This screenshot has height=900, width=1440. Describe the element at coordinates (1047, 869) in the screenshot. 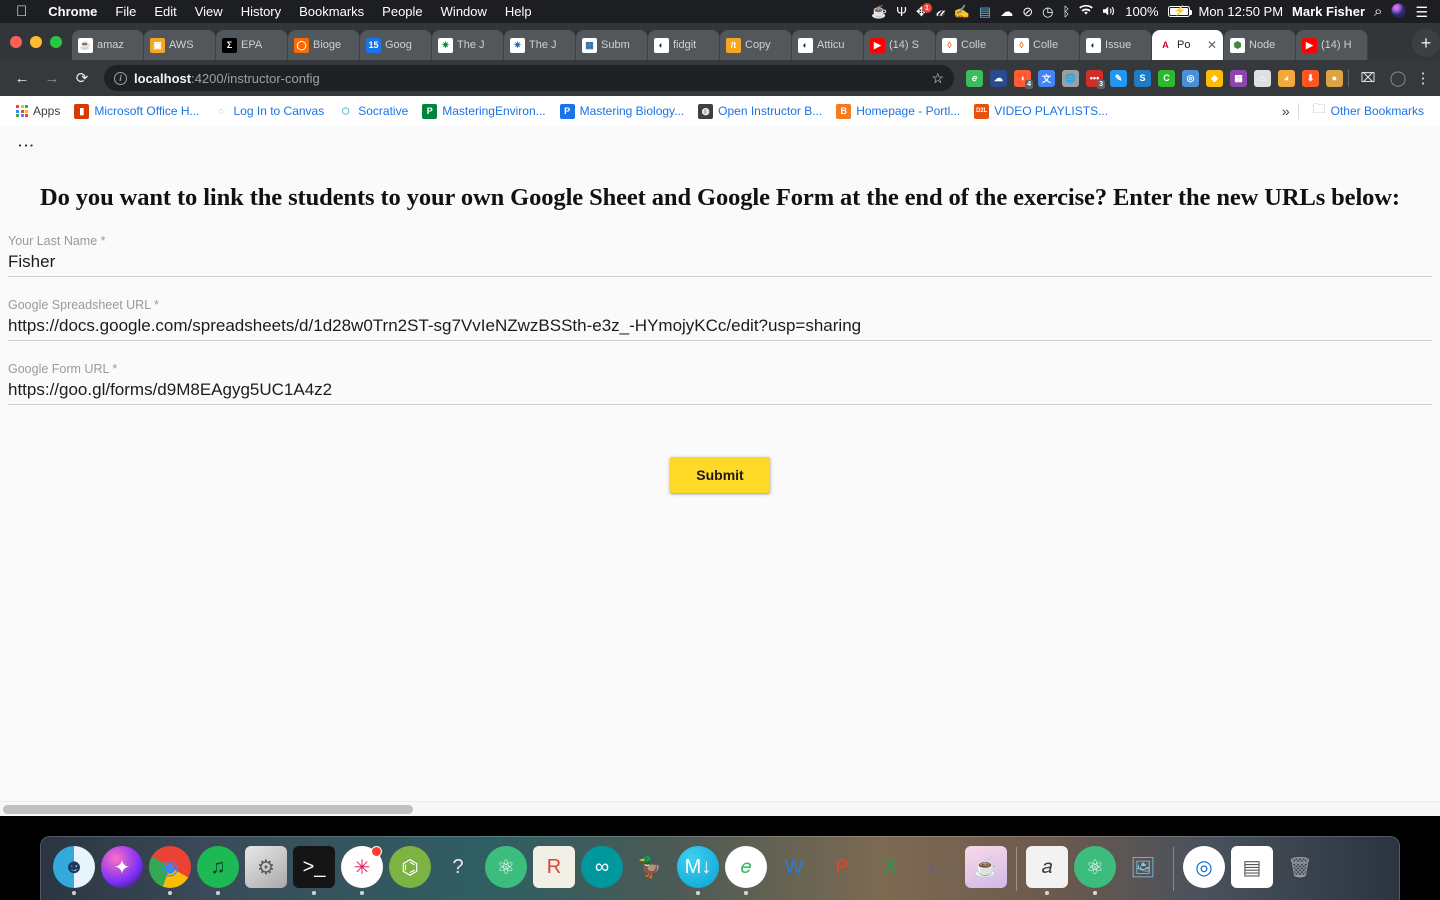

I see `dock-item-notational-velocity: 𝑎` at that location.